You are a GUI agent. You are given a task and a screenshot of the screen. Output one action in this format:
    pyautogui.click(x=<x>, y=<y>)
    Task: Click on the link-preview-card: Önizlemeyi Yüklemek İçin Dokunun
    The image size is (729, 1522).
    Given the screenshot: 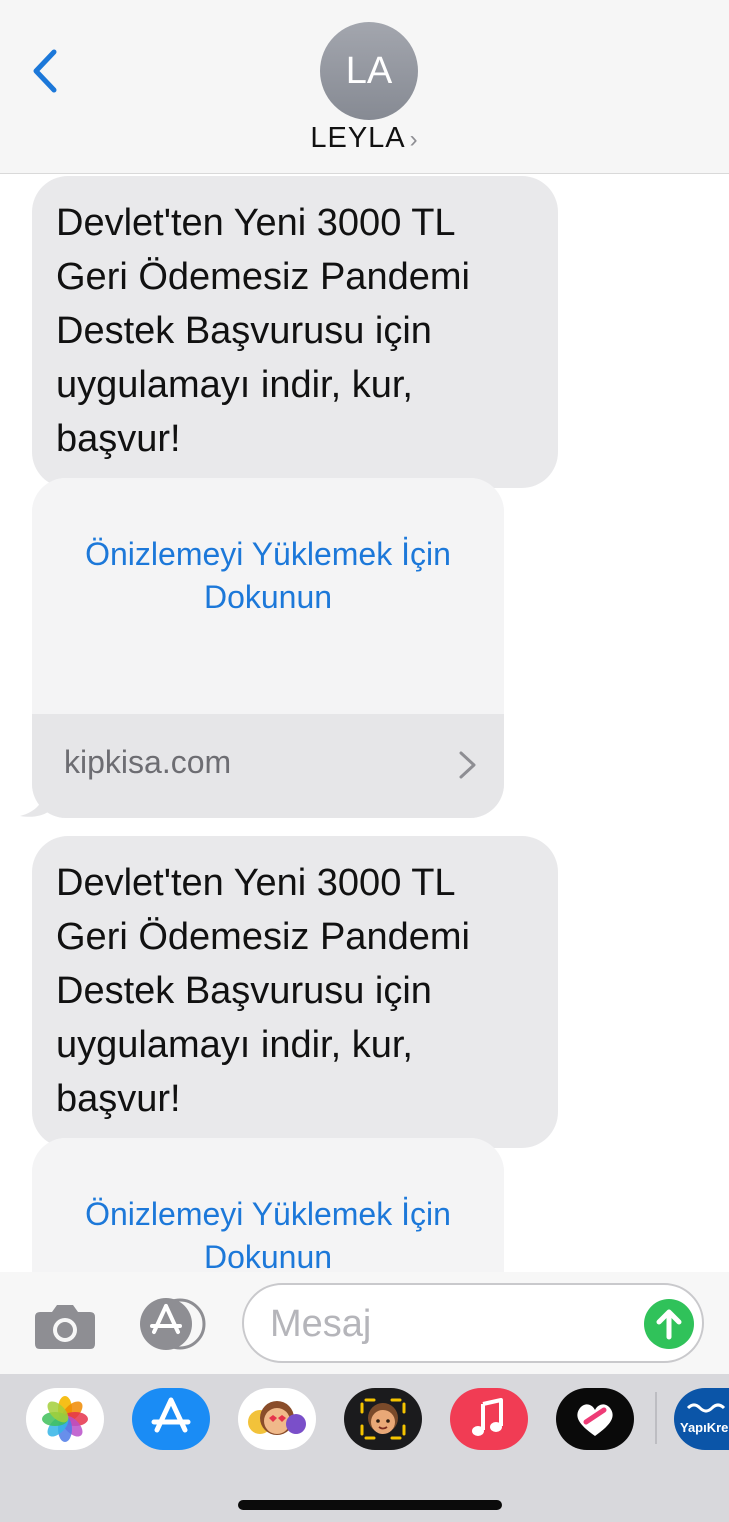 What is the action you would take?
    pyautogui.click(x=268, y=1205)
    